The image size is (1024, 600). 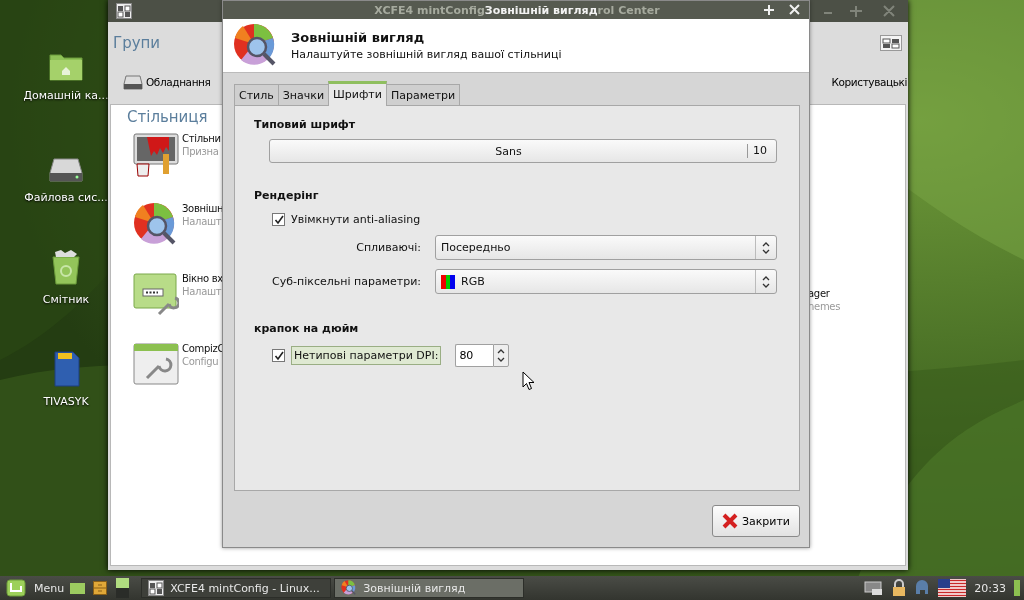 I want to click on clock: 20:33, so click(x=990, y=588).